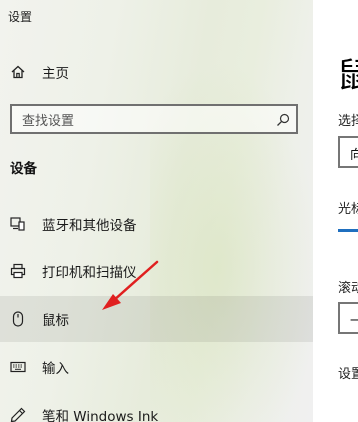 Image resolution: width=358 pixels, height=422 pixels. I want to click on scroll-select: 一, so click(348, 318).